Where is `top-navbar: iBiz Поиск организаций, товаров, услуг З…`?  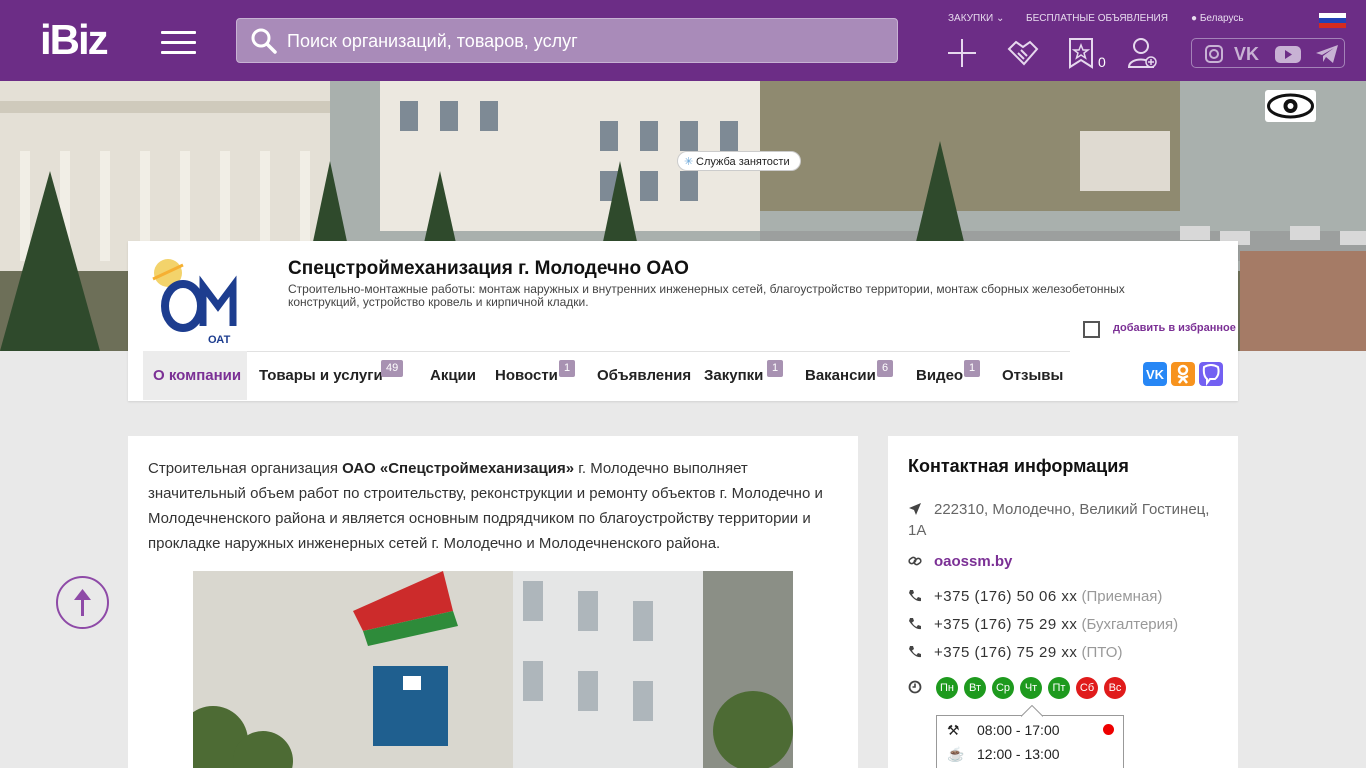 top-navbar: iBiz Поиск организаций, товаров, услуг З… is located at coordinates (683, 40).